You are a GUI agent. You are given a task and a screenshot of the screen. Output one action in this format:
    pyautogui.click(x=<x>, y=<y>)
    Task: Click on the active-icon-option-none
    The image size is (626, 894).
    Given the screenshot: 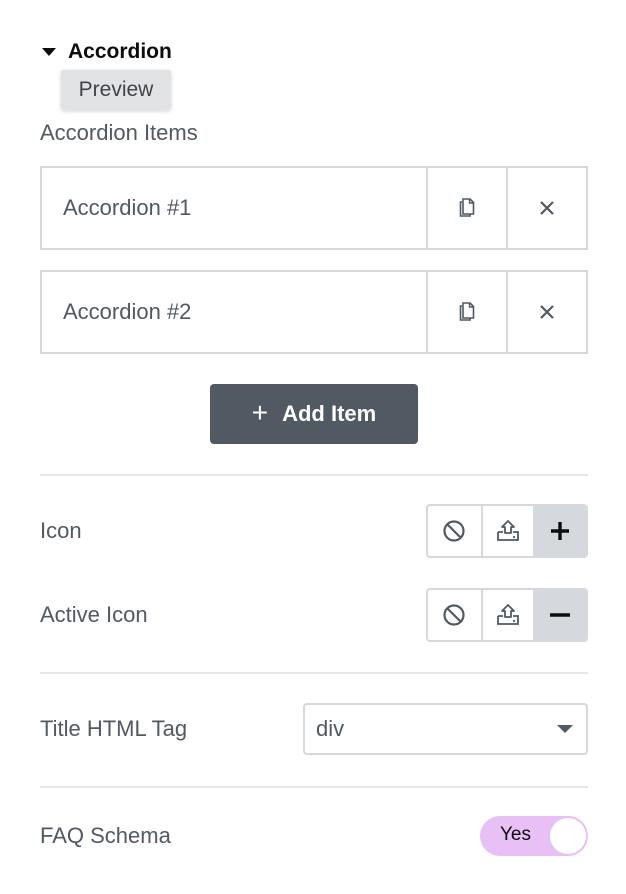 What is the action you would take?
    pyautogui.click(x=454, y=615)
    